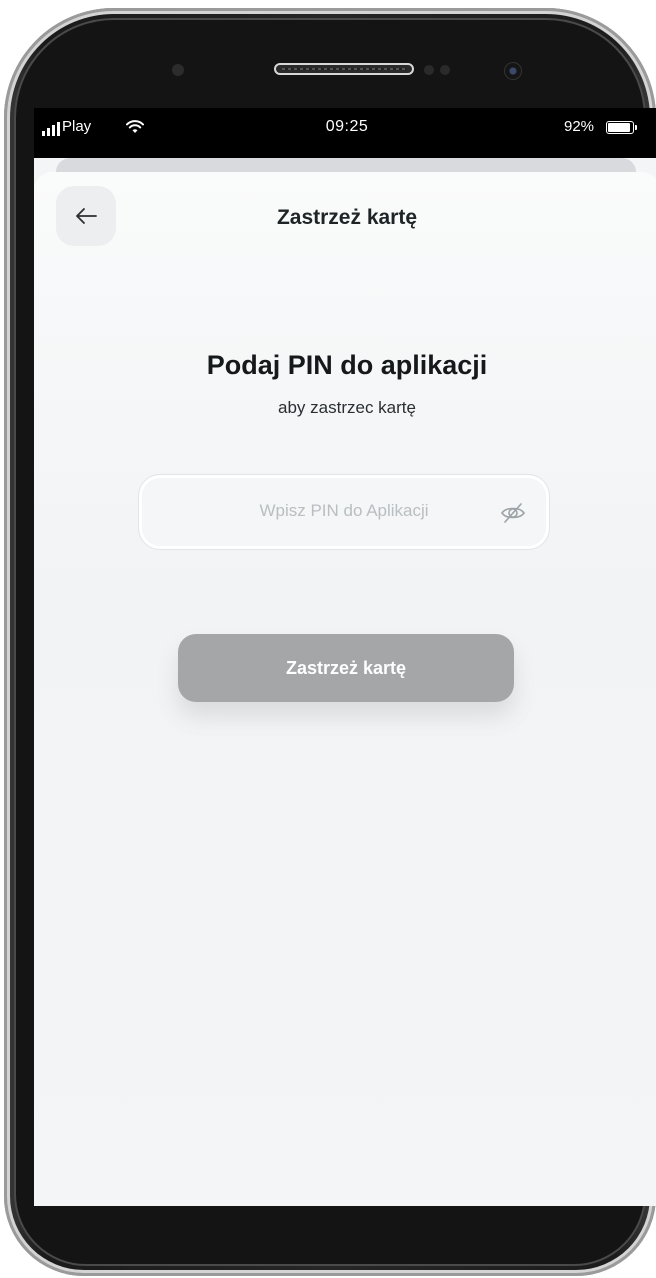  I want to click on battery-percent: 92%, so click(579, 126).